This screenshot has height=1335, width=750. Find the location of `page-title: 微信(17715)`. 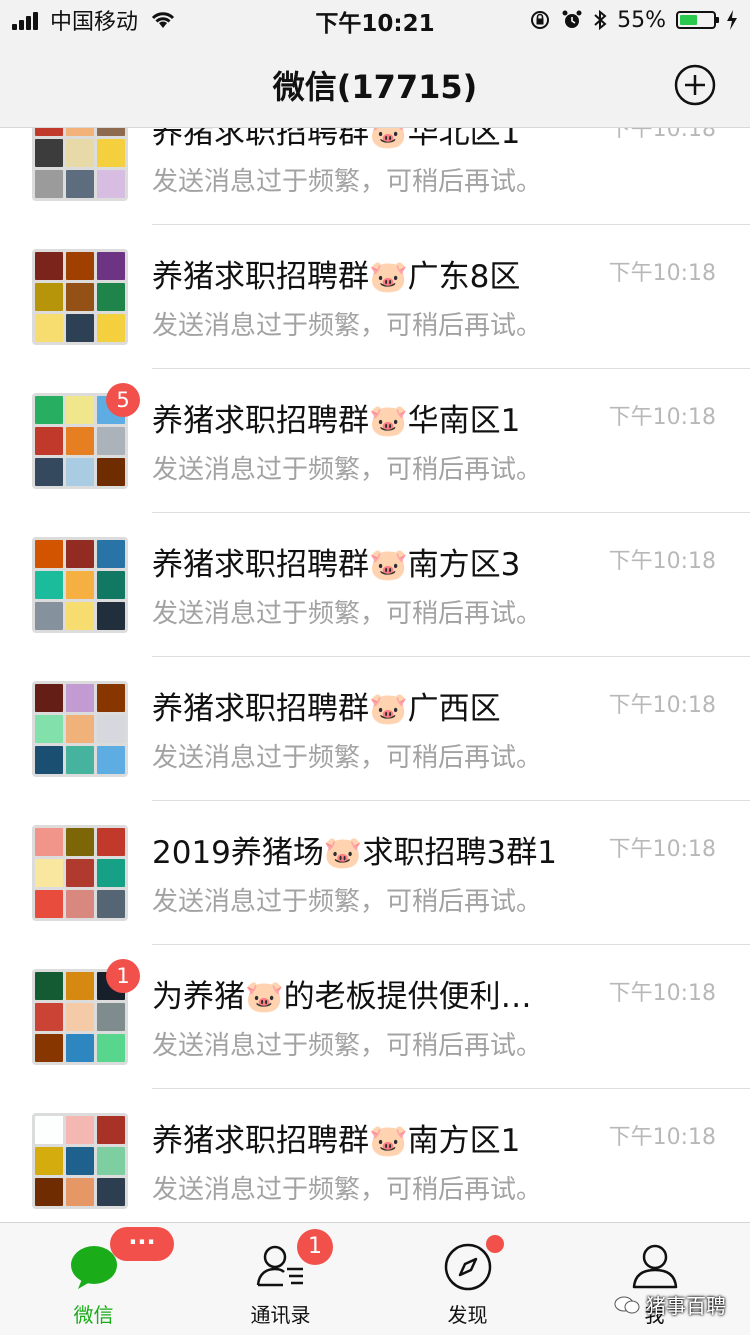

page-title: 微信(17715) is located at coordinates (375, 87).